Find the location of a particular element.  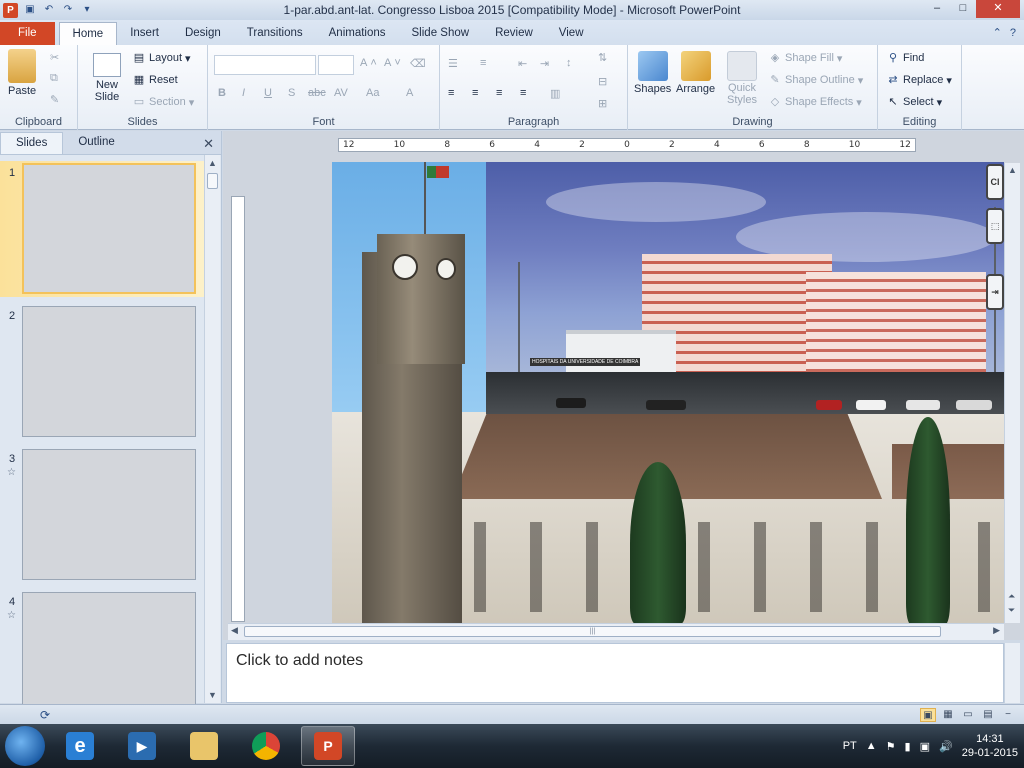

language-indicator: PT is located at coordinates (850, 746).